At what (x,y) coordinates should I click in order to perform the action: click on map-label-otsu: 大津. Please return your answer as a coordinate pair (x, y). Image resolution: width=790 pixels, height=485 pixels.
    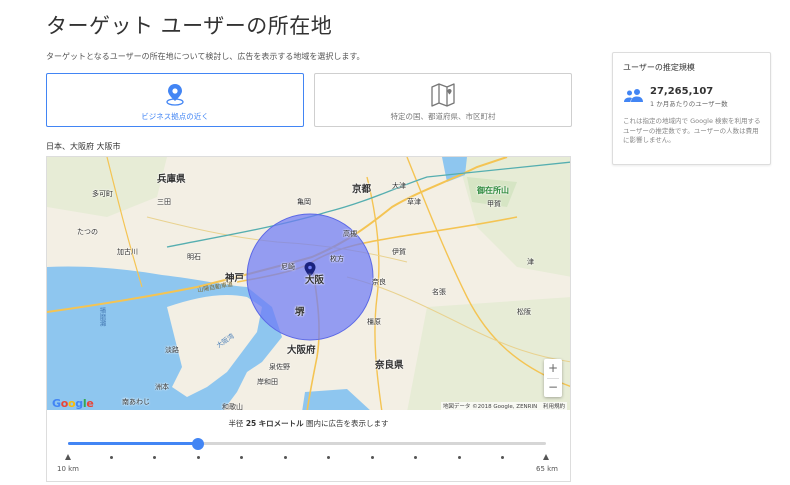
    Looking at the image, I should click on (399, 186).